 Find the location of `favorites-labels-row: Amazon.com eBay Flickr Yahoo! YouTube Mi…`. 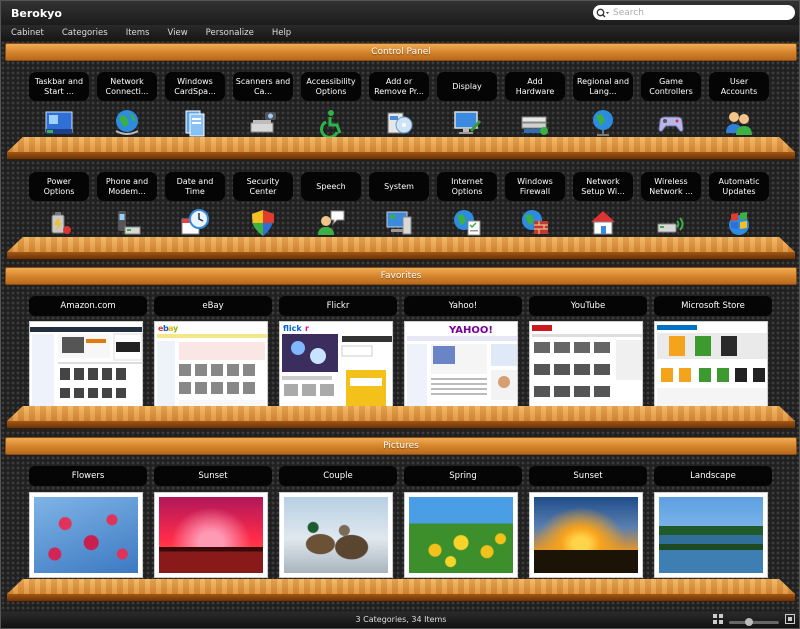

favorites-labels-row: Amazon.com eBay Flickr Yahoo! YouTube Mi… is located at coordinates (404, 306).